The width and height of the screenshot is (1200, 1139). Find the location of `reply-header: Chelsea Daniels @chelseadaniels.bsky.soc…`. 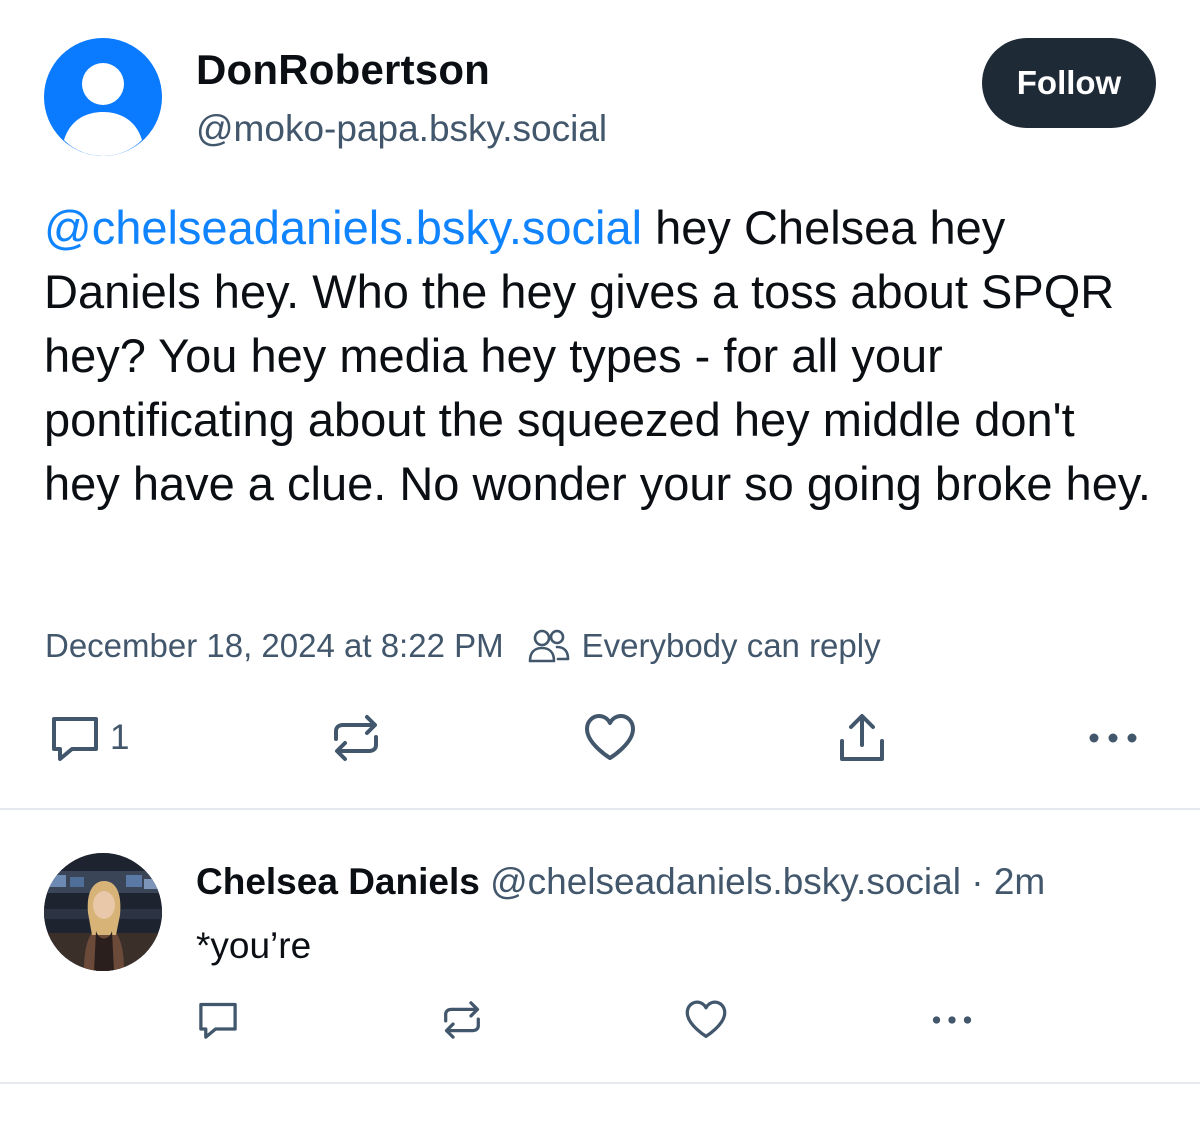

reply-header: Chelsea Daniels @chelseadaniels.bsky.soc… is located at coordinates (620, 882).